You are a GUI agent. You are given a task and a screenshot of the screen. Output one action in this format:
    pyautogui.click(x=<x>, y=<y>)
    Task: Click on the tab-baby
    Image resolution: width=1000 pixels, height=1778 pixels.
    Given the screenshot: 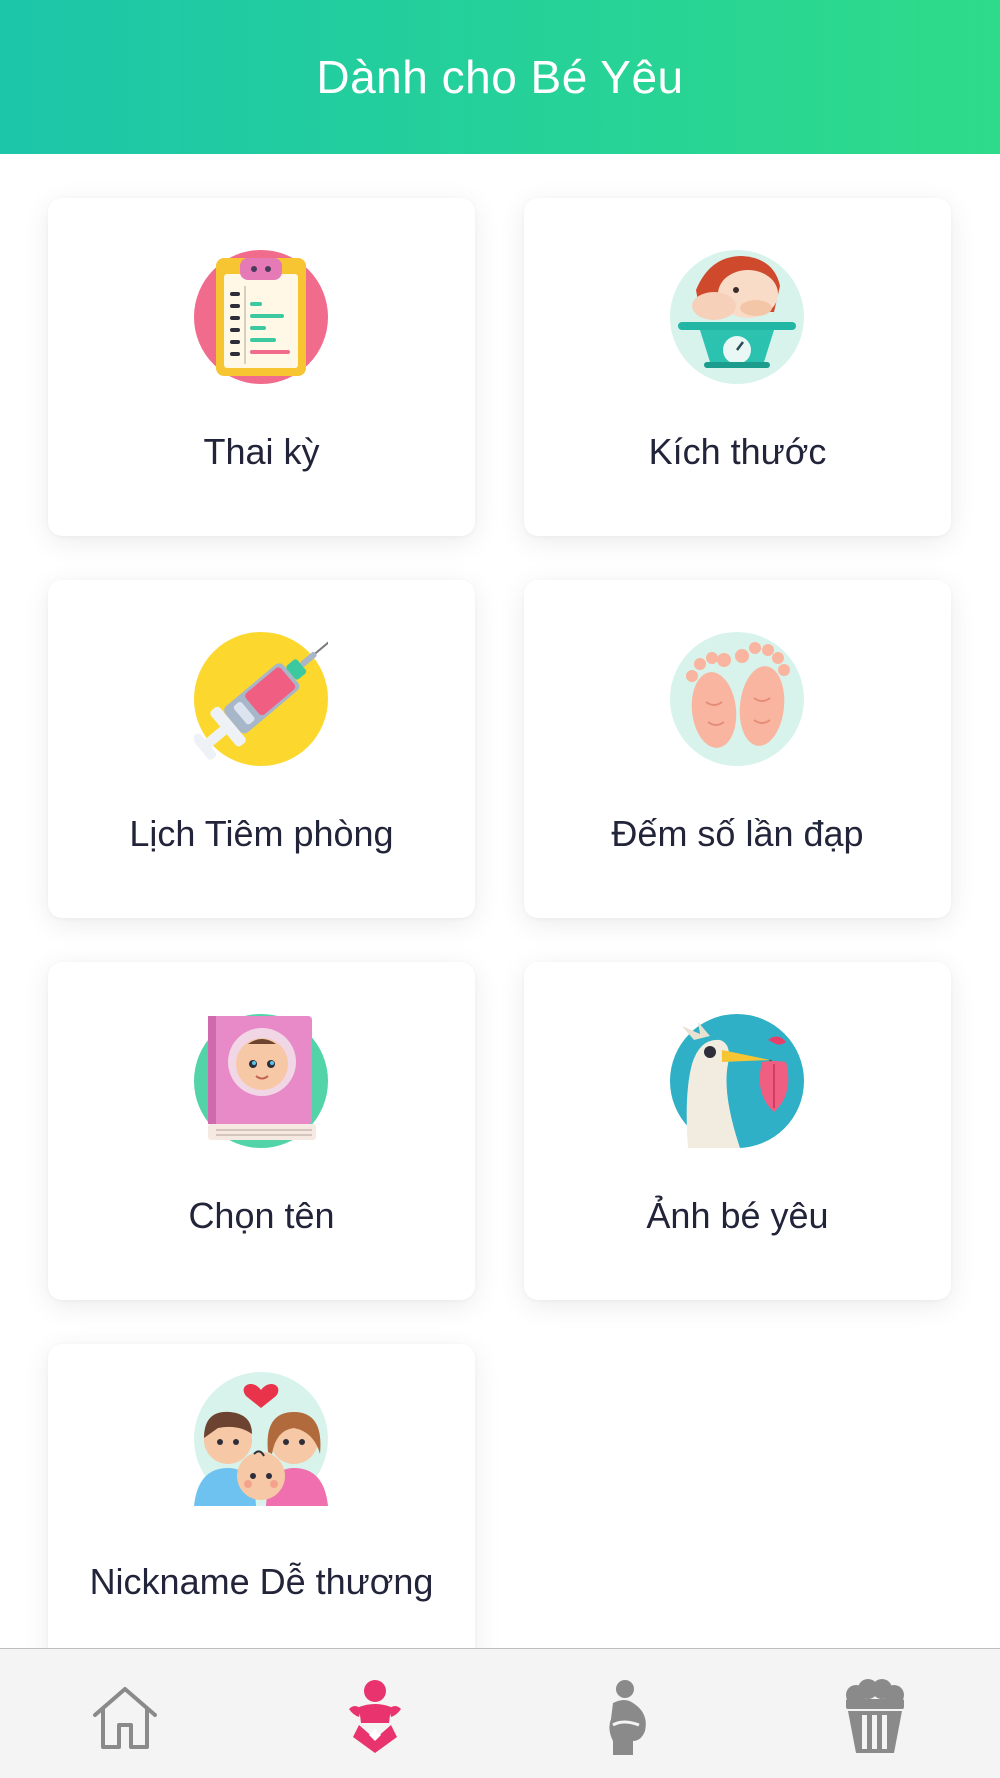 What is the action you would take?
    pyautogui.click(x=375, y=1717)
    